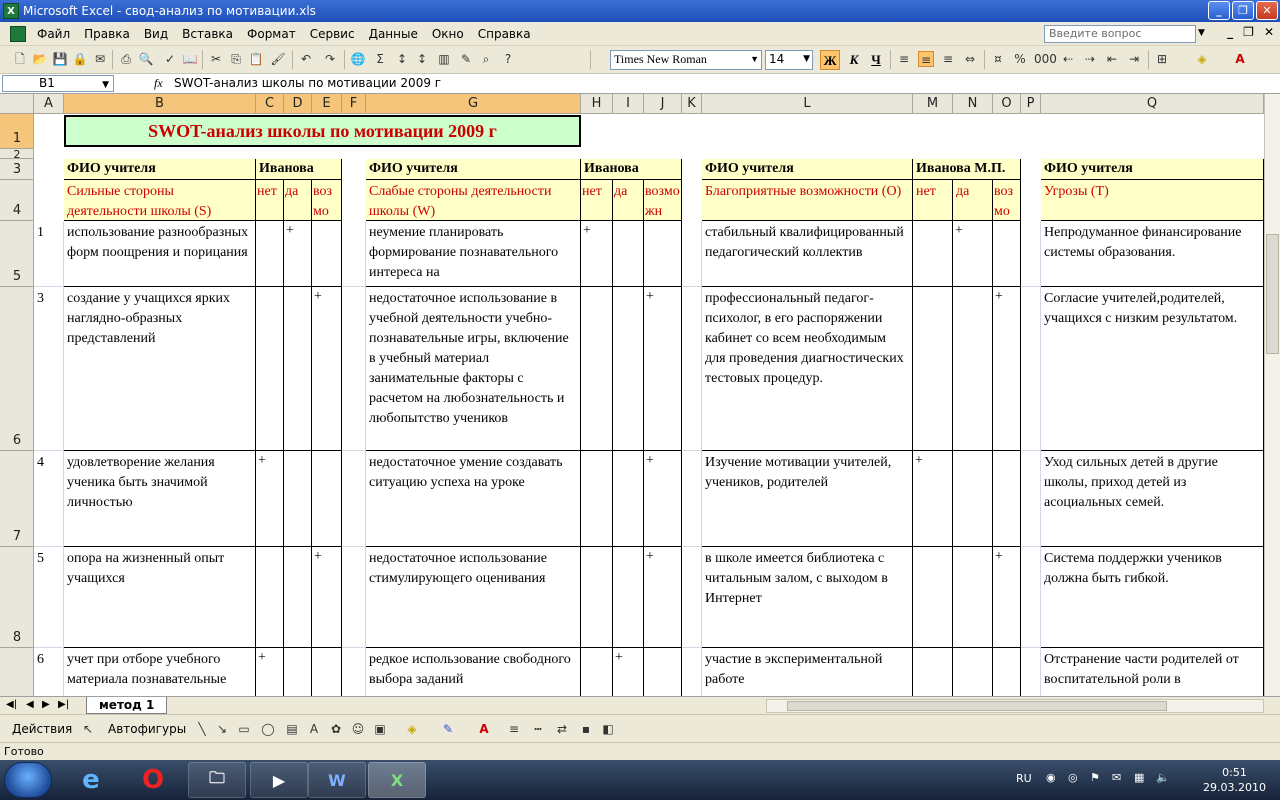 The width and height of the screenshot is (1280, 800). I want to click on currency-icon: ¤, so click(998, 59).